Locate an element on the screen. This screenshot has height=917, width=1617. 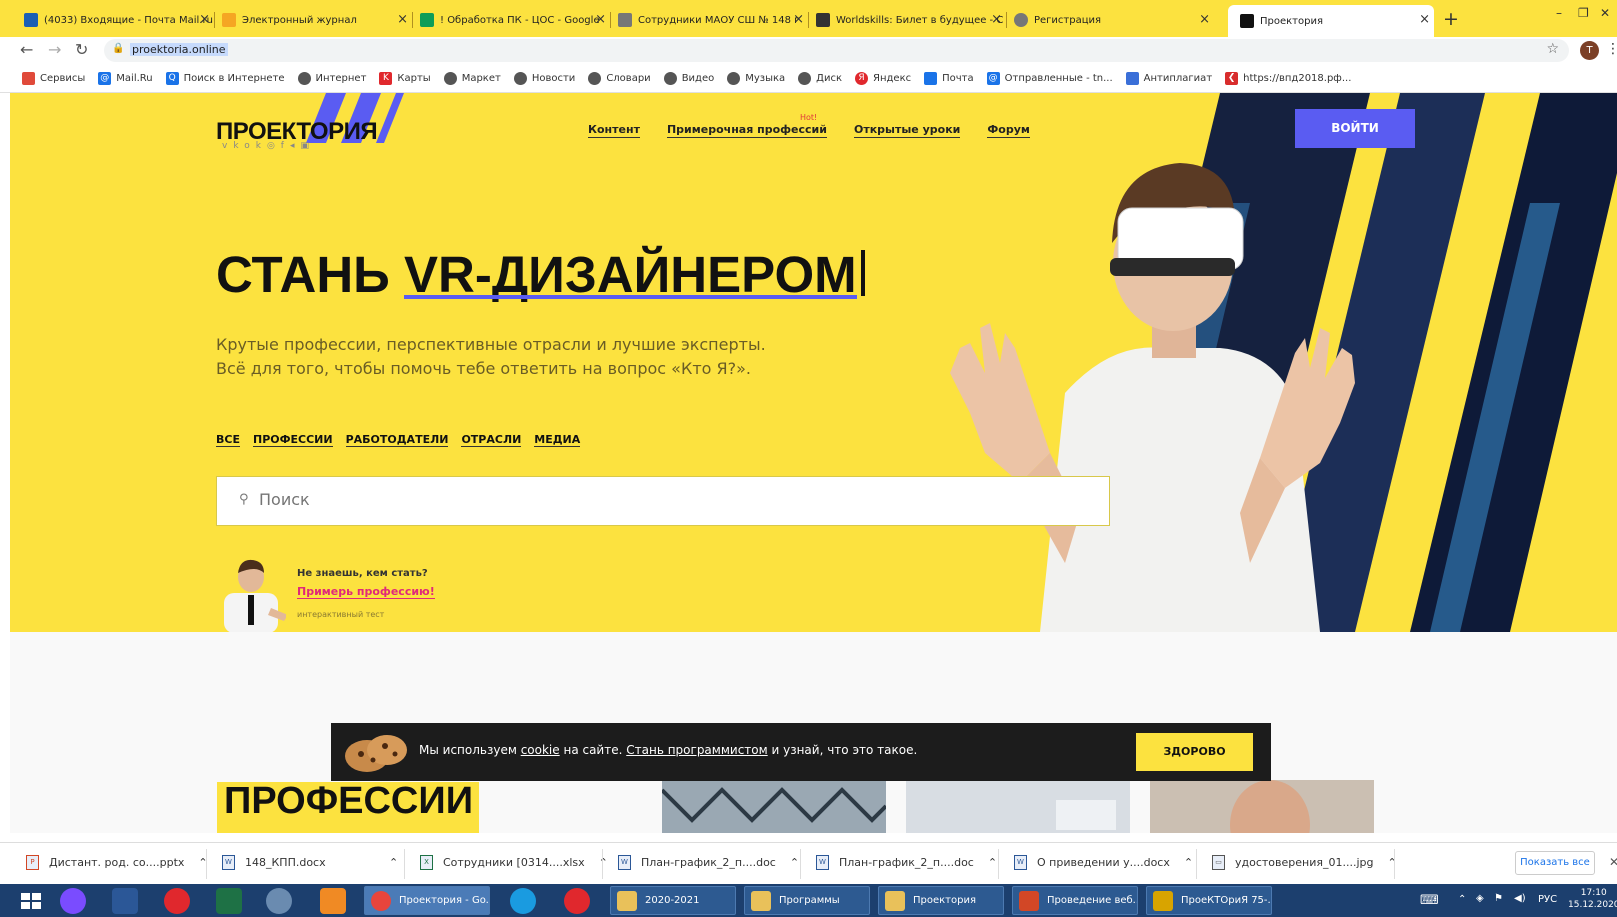
ok-icon: ok is located at coordinates (255, 146).